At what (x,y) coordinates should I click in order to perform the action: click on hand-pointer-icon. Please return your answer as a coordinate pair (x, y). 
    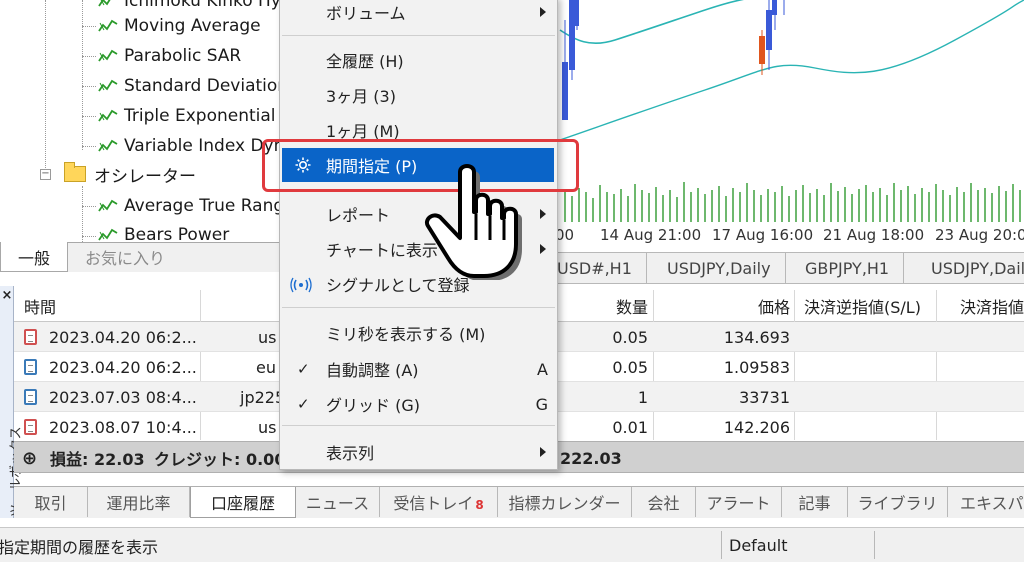
    Looking at the image, I should click on (473, 222).